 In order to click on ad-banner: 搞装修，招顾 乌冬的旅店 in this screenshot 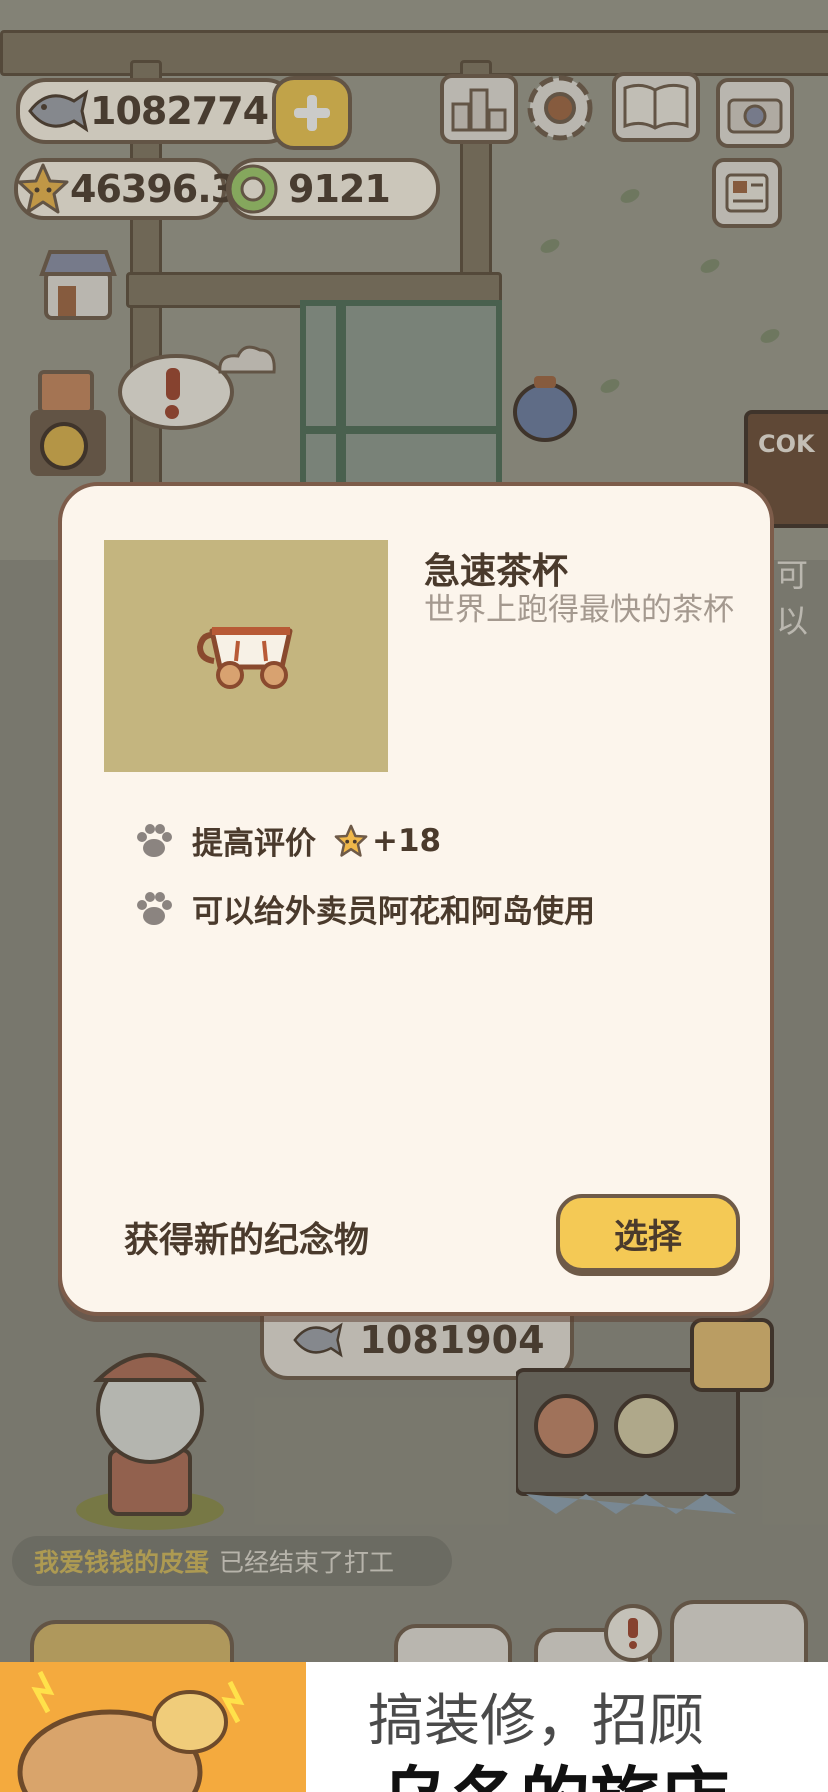, I will do `click(414, 1727)`.